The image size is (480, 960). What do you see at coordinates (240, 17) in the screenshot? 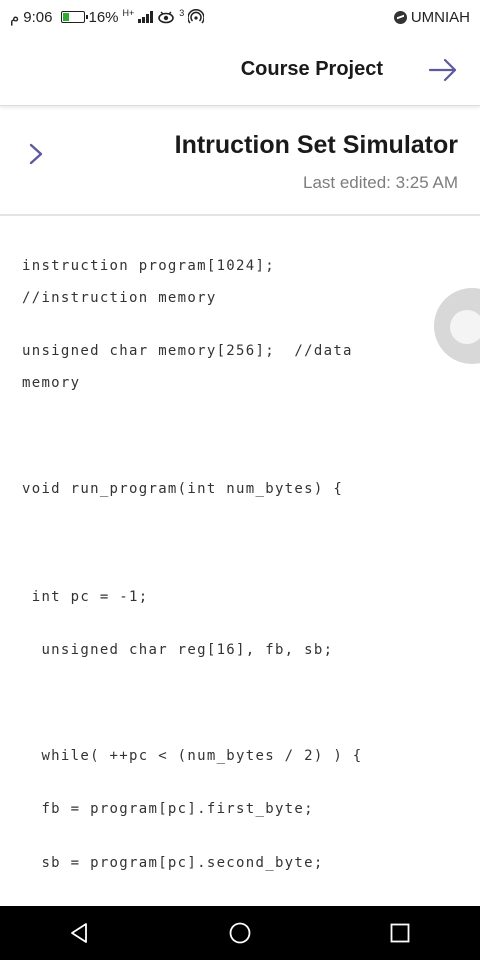
I see `status-bar: م 9:06 16% H+ 3 UMNIAH` at bounding box center [240, 17].